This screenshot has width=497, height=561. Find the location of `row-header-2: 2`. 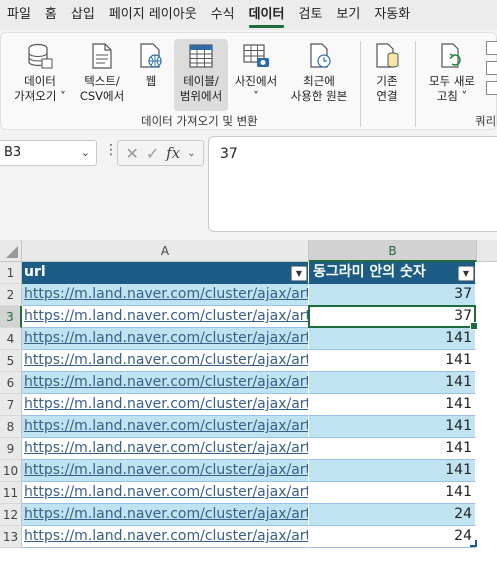

row-header-2: 2 is located at coordinates (11, 295).